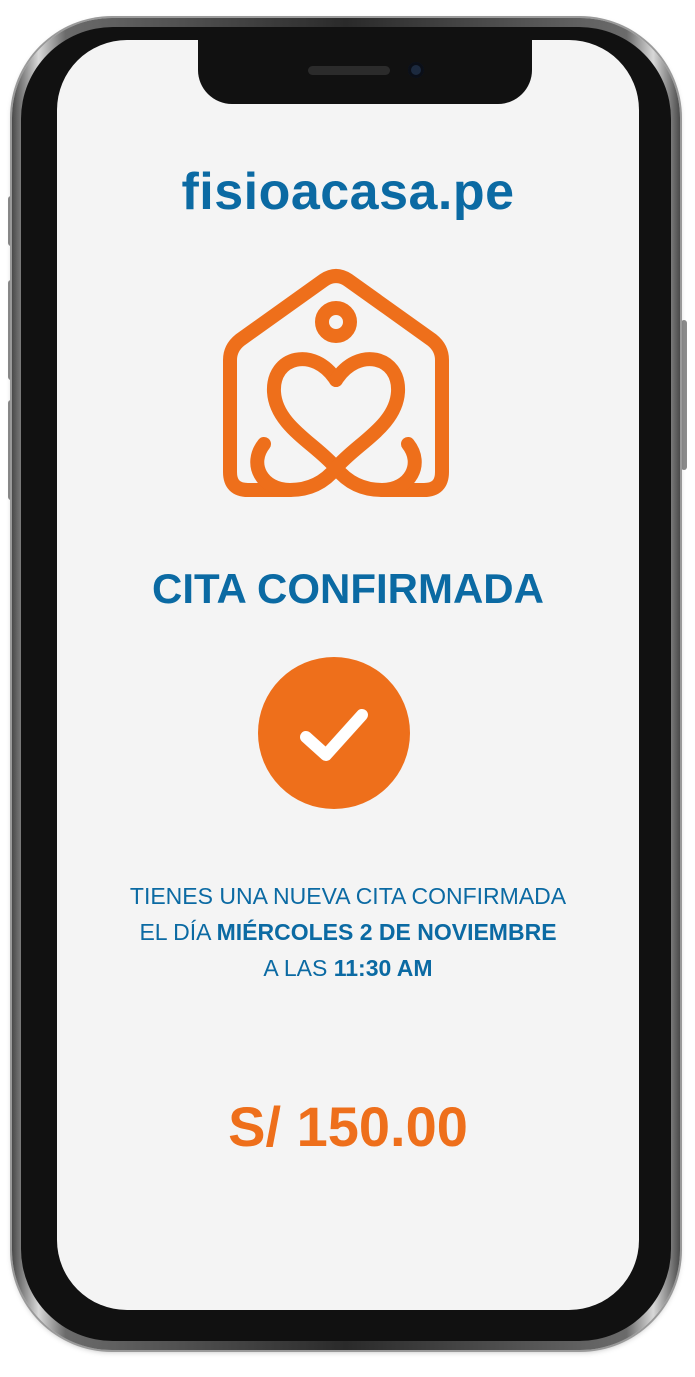 The height and width of the screenshot is (1377, 695). What do you see at coordinates (416, 70) in the screenshot?
I see `front-camera` at bounding box center [416, 70].